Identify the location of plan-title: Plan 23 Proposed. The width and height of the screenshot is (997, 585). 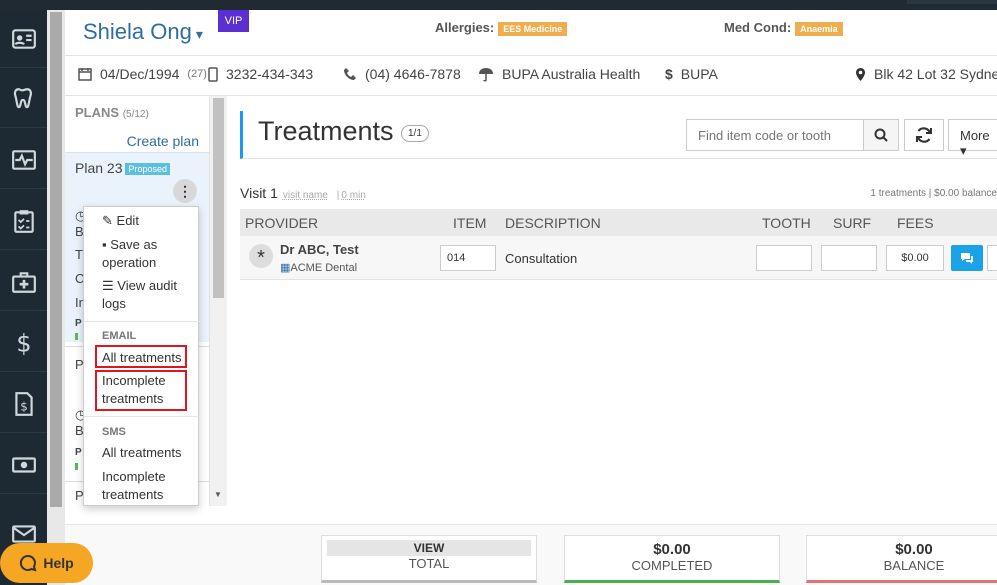
(123, 168).